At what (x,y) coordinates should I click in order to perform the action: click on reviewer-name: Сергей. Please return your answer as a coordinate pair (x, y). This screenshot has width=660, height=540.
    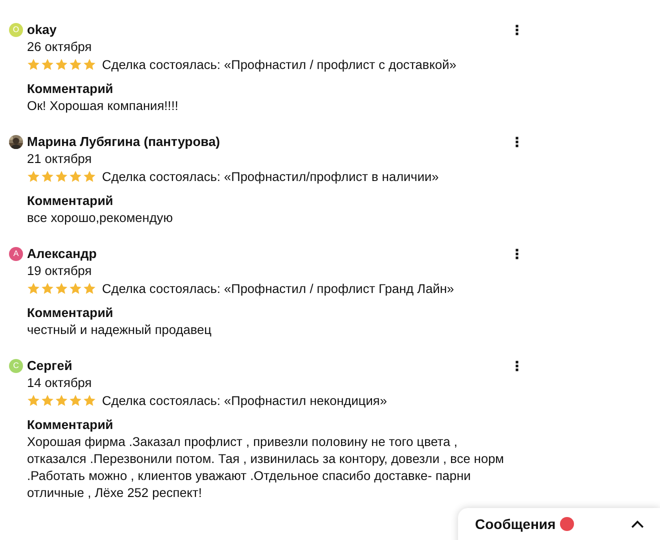
    Looking at the image, I should click on (49, 365).